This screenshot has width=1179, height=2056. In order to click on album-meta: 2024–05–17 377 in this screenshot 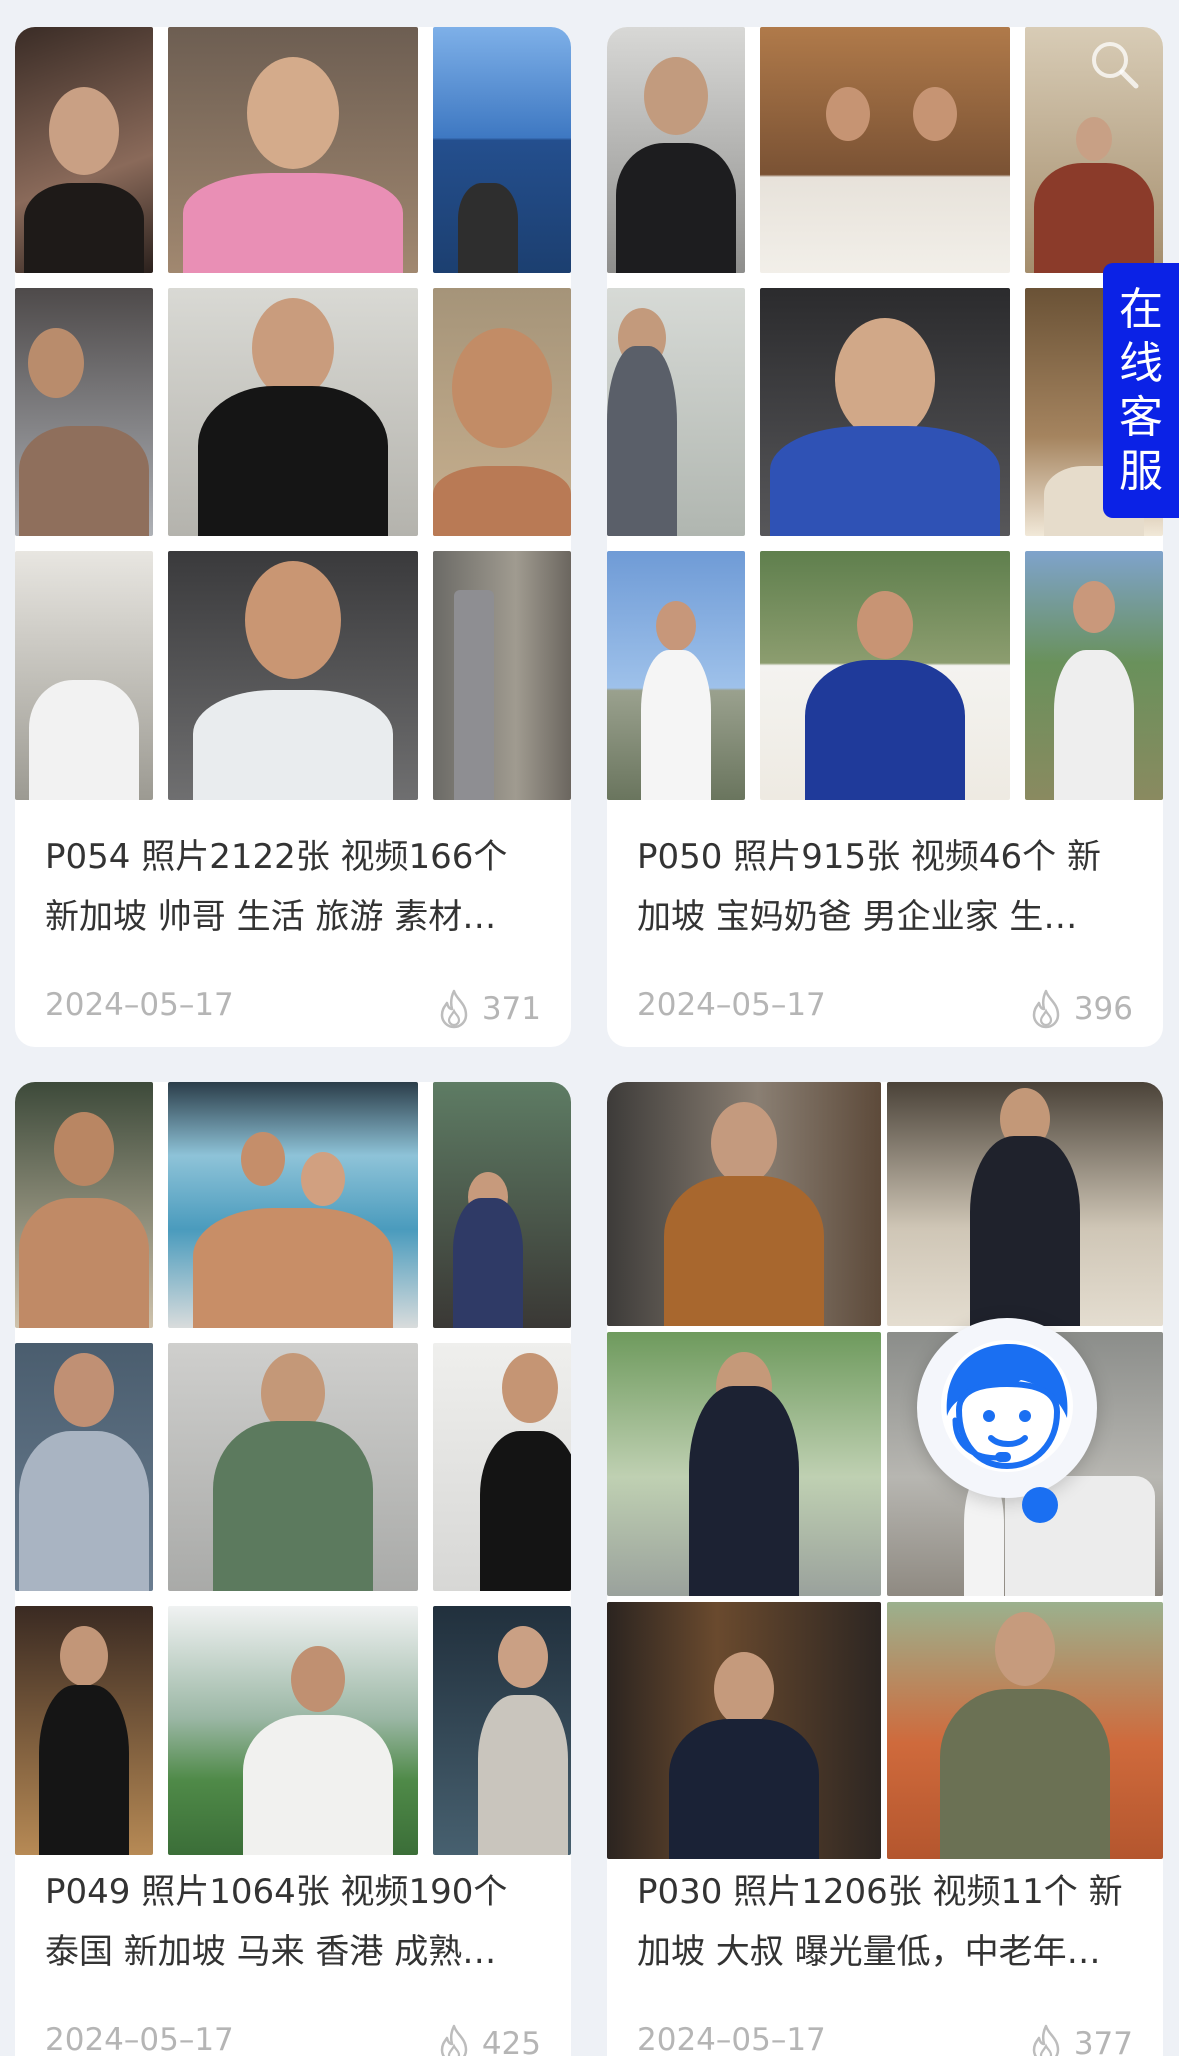, I will do `click(885, 2039)`.